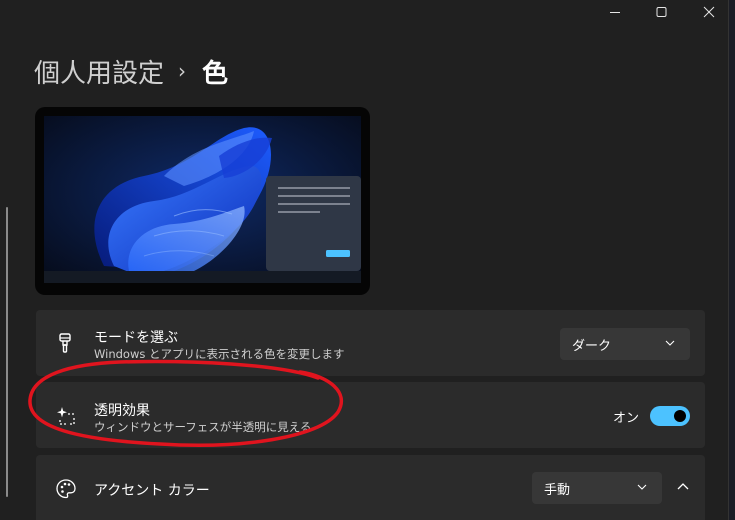  What do you see at coordinates (625, 344) in the screenshot?
I see `mode-dropdown: ダーク` at bounding box center [625, 344].